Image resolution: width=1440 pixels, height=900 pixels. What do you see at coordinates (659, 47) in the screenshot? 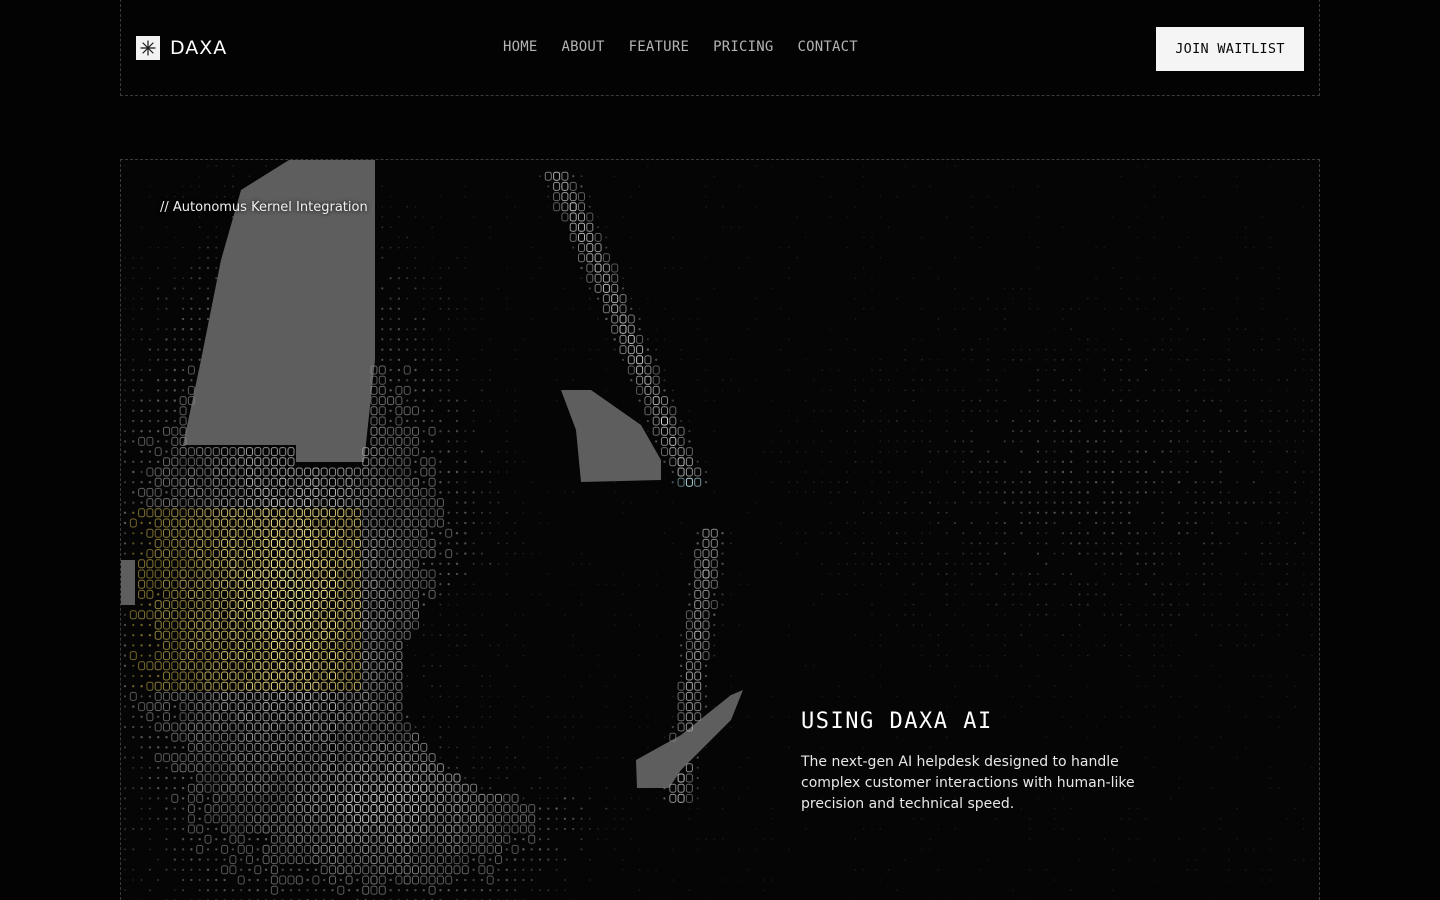
I see `nav-feature: FEATURE` at bounding box center [659, 47].